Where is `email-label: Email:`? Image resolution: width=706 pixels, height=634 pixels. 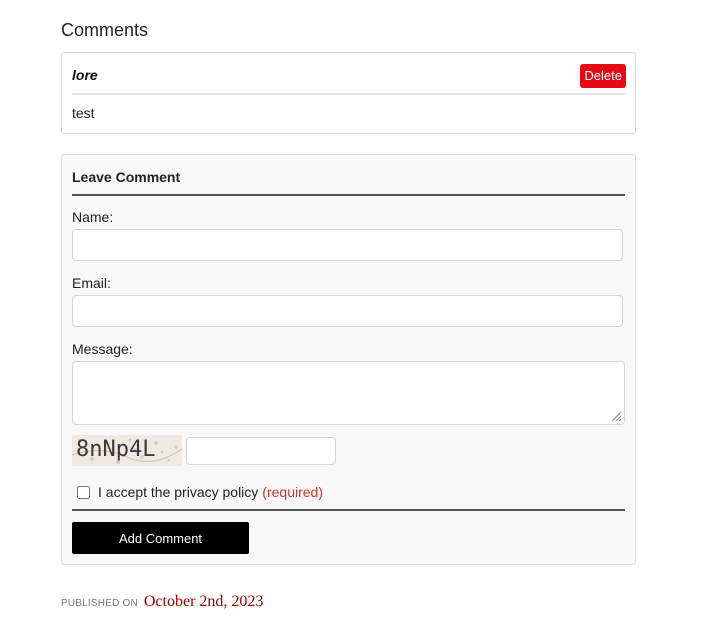
email-label: Email: is located at coordinates (91, 283).